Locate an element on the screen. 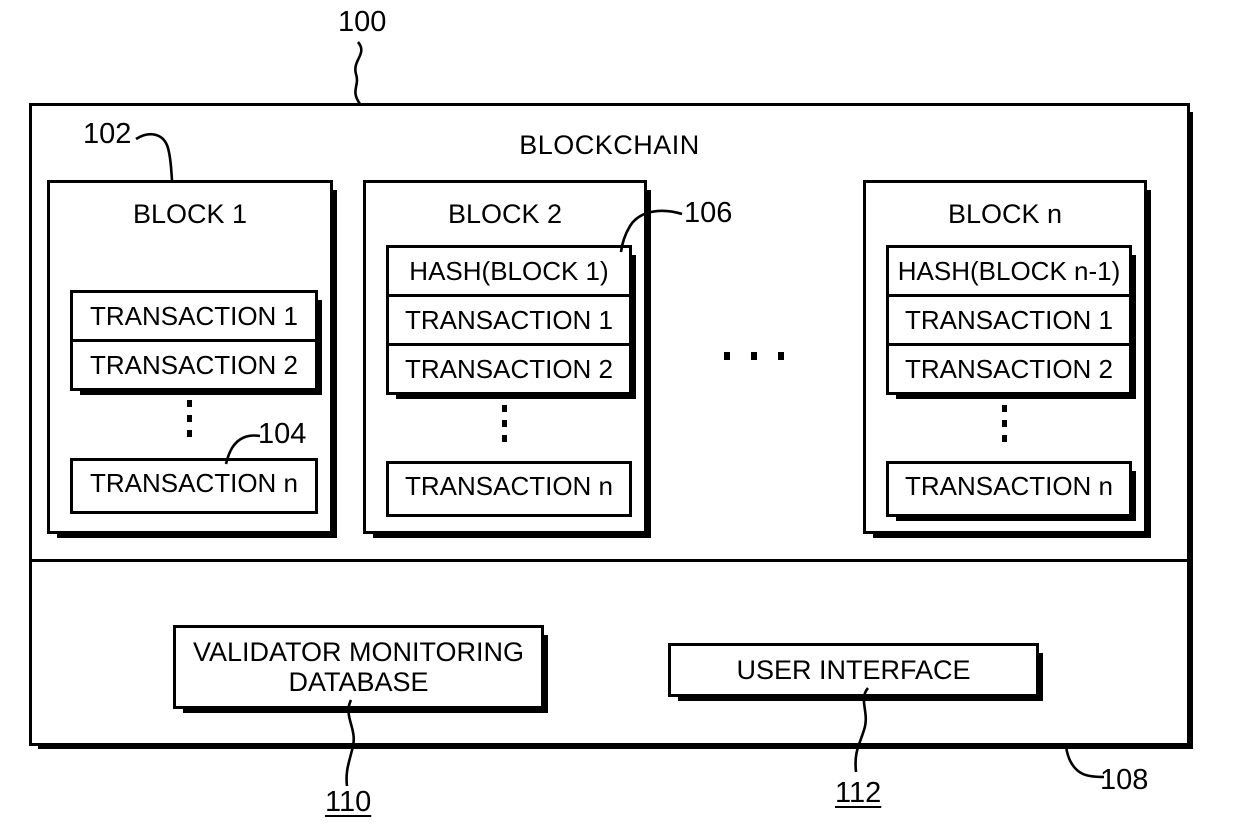 Image resolution: width=1240 pixels, height=834 pixels. block-title-1: BLOCK 1 is located at coordinates (190, 214).